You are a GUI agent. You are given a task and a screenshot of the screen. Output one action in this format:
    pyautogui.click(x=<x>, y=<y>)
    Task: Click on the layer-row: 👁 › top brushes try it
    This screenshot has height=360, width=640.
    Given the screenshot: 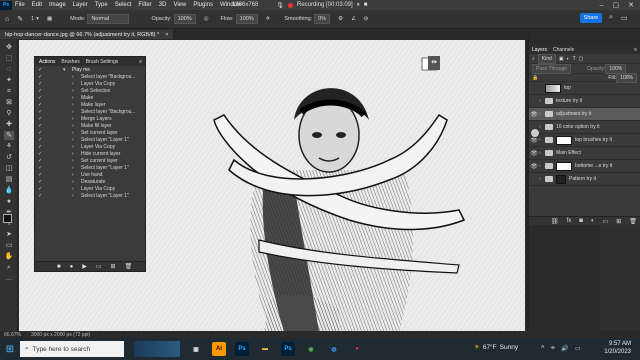 What is the action you would take?
    pyautogui.click(x=584, y=140)
    